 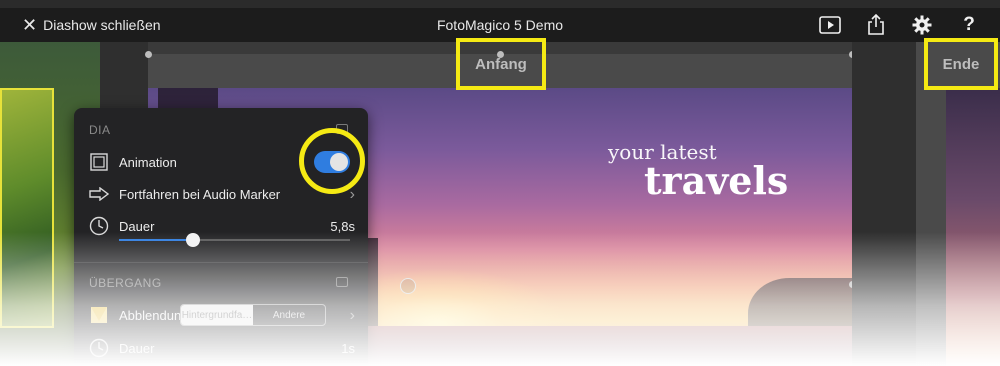 I want to click on resize-handle, so click(x=148, y=54).